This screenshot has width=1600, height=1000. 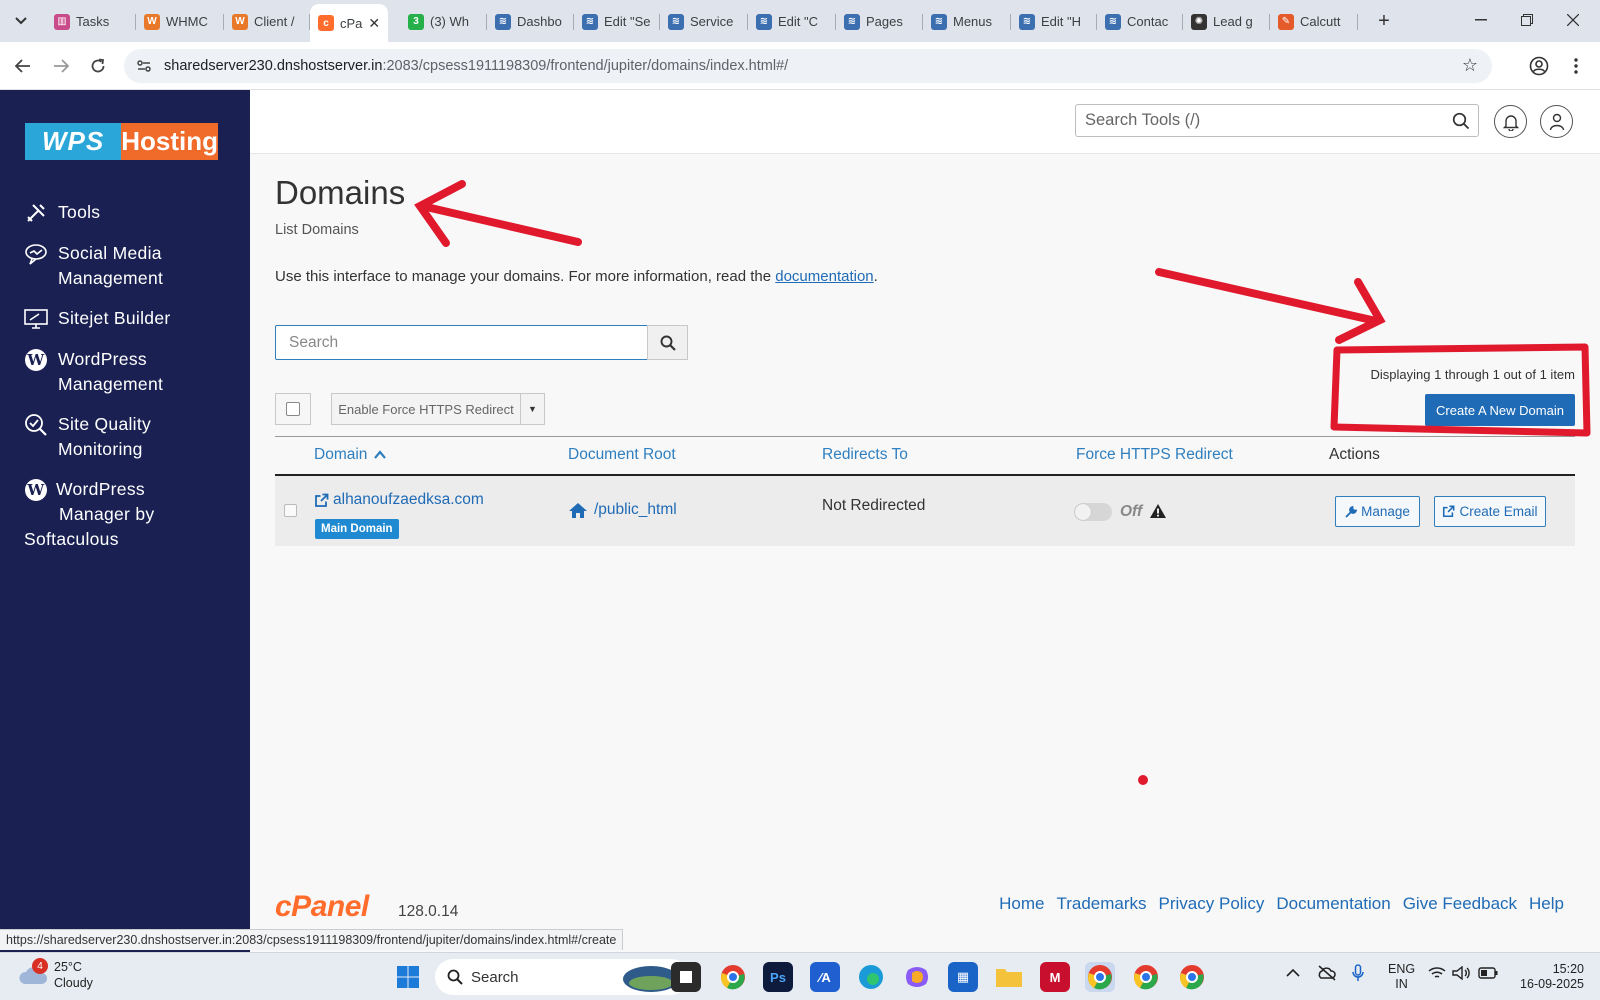 What do you see at coordinates (778, 977) in the screenshot?
I see `taskbar-photoshop-icon: Ps` at bounding box center [778, 977].